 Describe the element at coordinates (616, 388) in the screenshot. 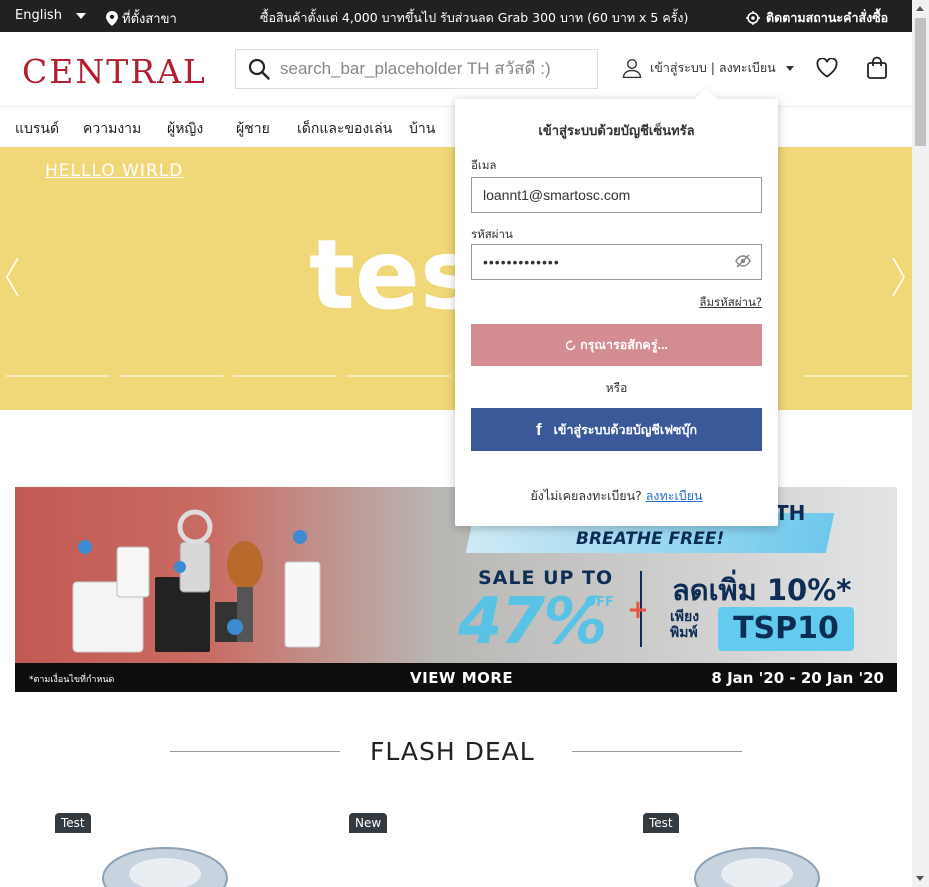

I see `or-divider-text: หรือ` at that location.